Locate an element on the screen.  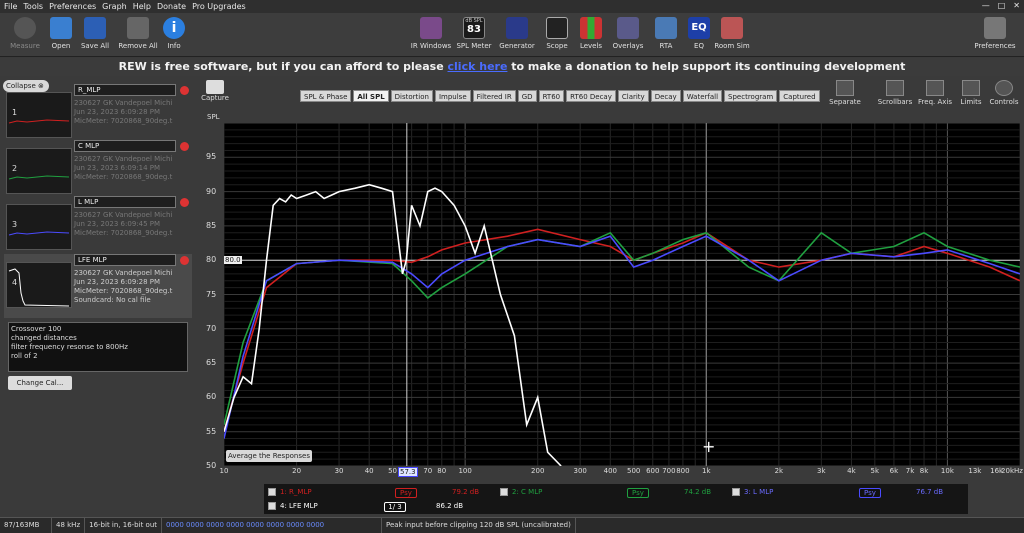
capture-button: Capture is located at coordinates (215, 91).